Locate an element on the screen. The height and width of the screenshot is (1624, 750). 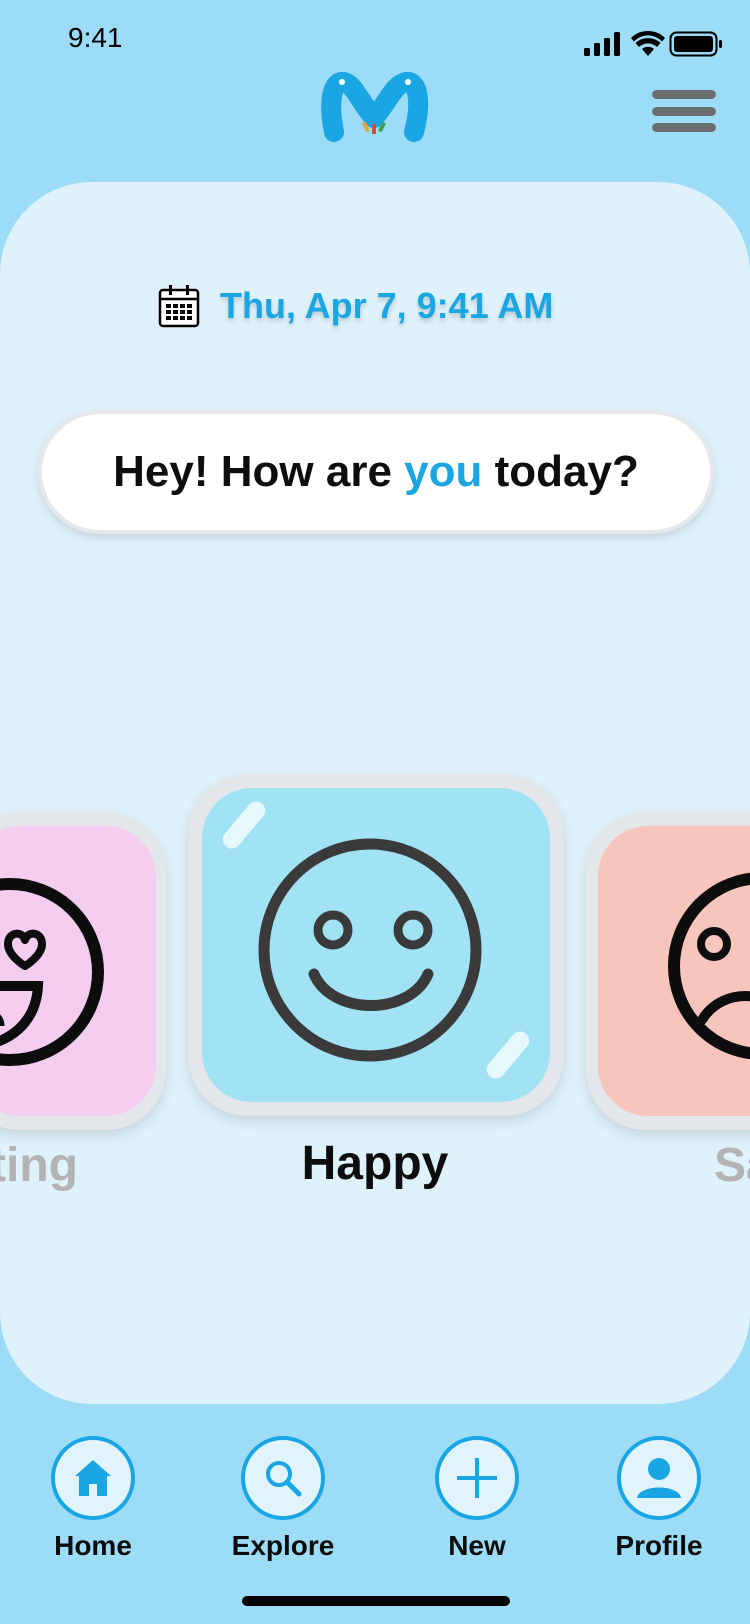
sad-face-icon is located at coordinates (709, 966).